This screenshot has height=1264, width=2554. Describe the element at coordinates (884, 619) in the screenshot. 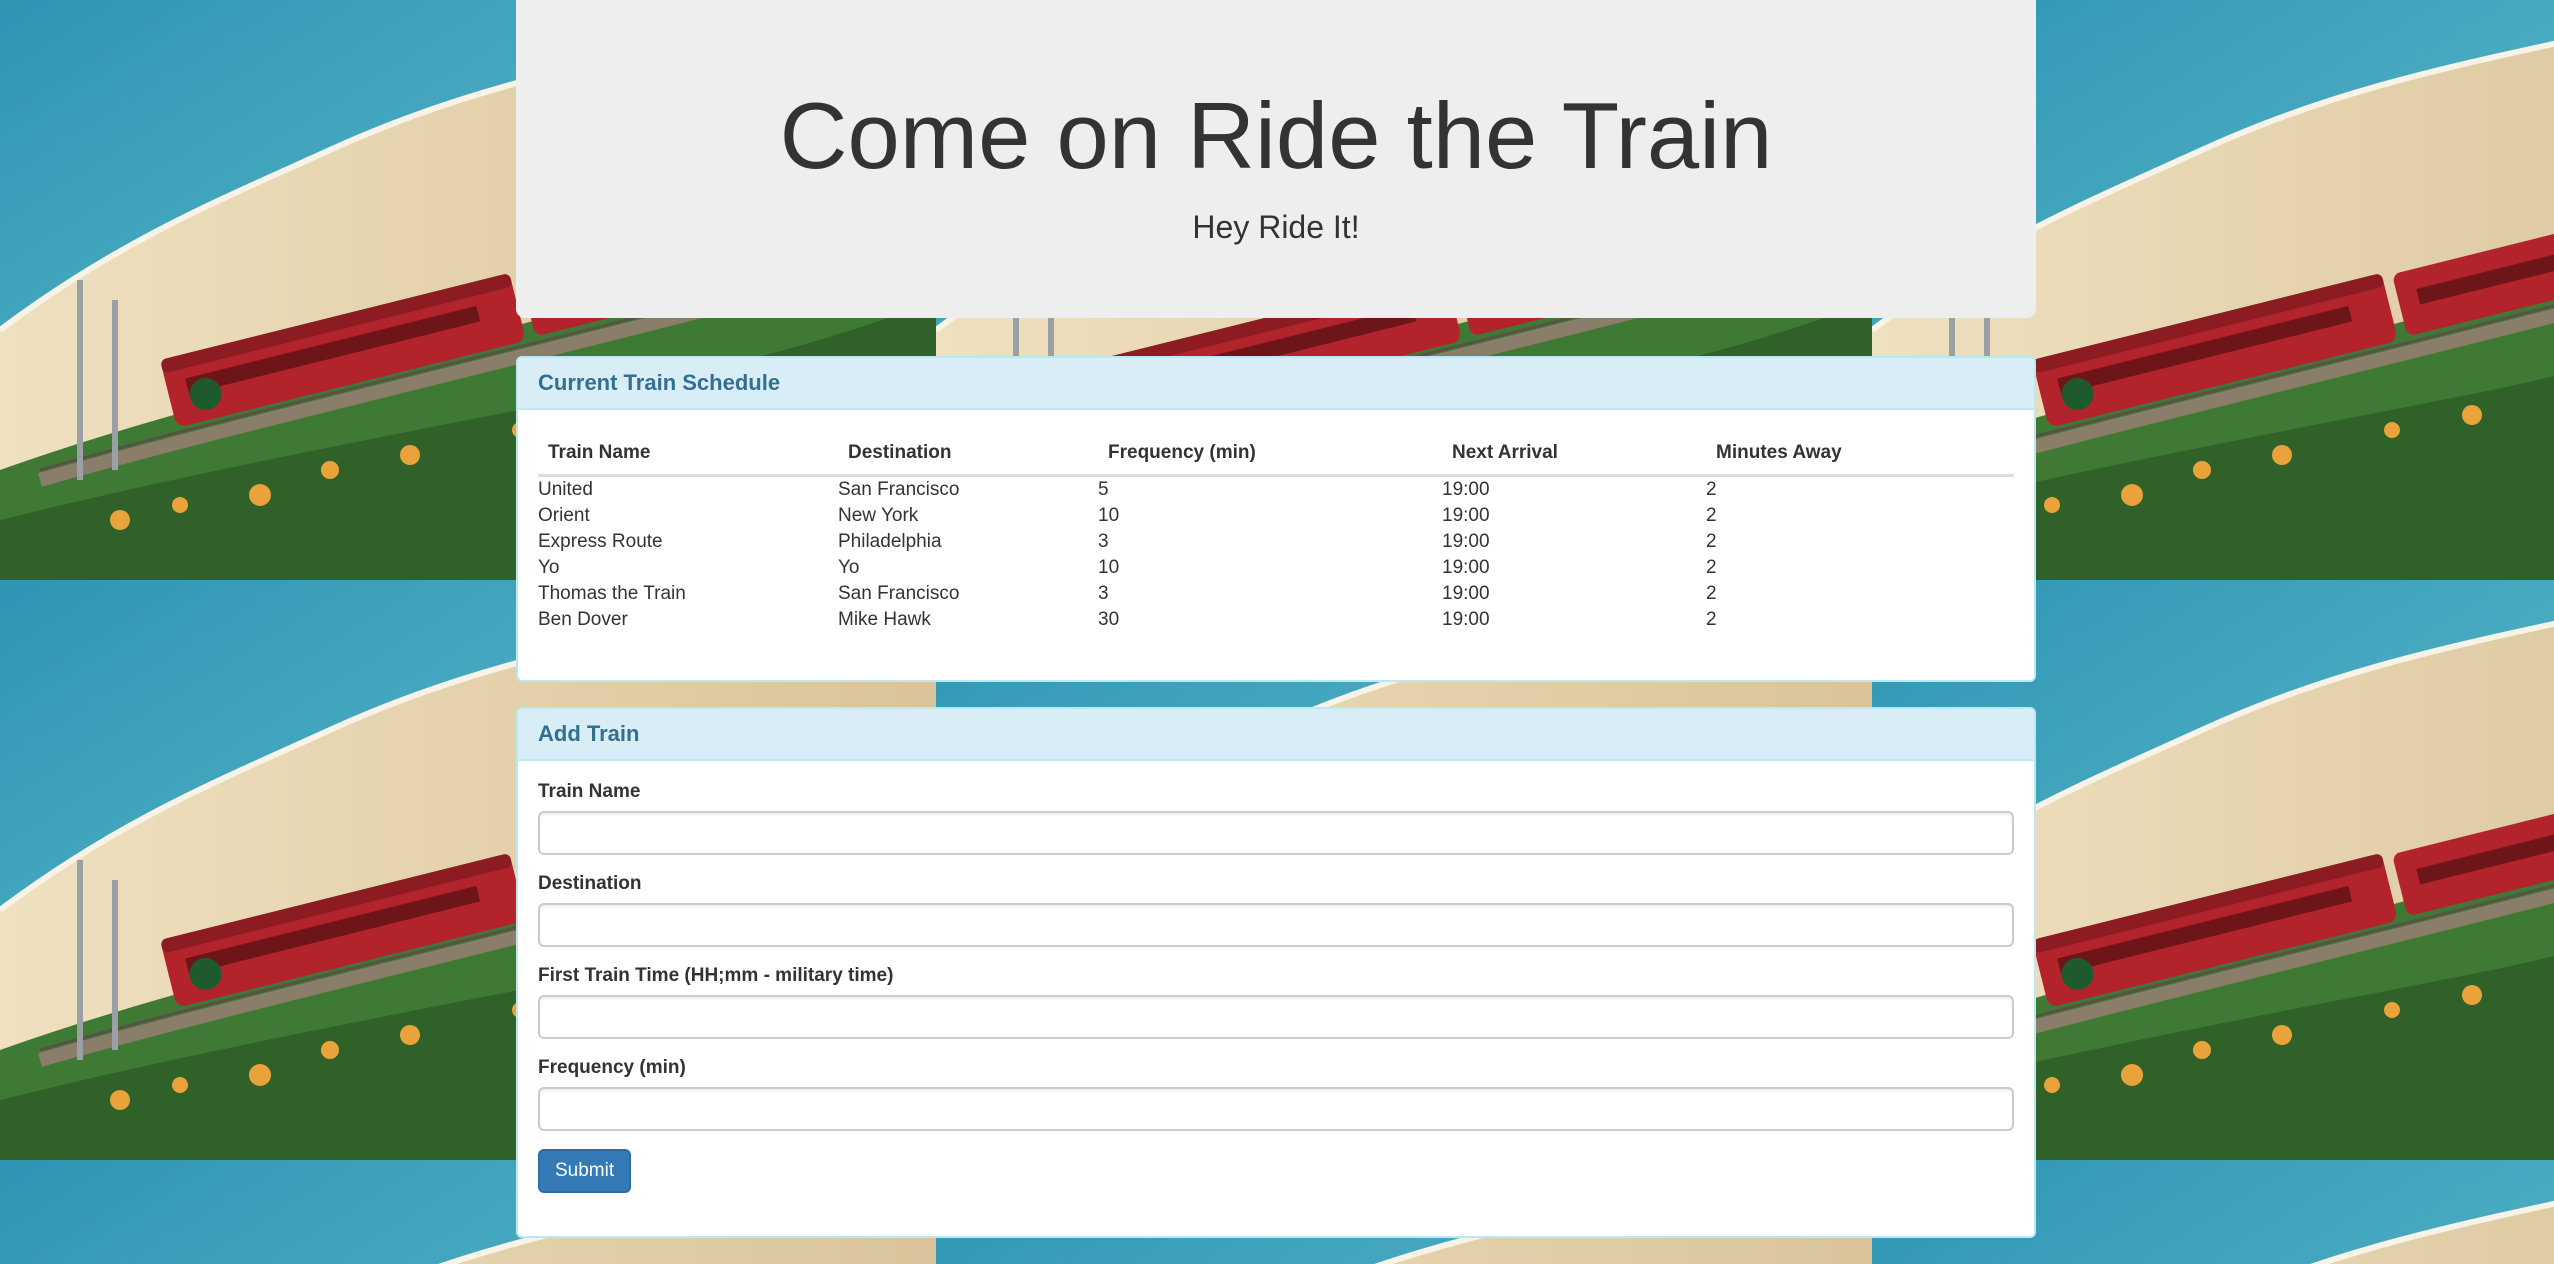

I see `destination-cell: Mike Hawk` at that location.